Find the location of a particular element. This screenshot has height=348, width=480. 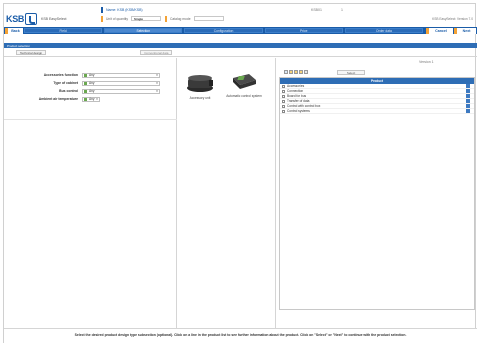

list-item: Control systems is located at coordinates (377, 111).